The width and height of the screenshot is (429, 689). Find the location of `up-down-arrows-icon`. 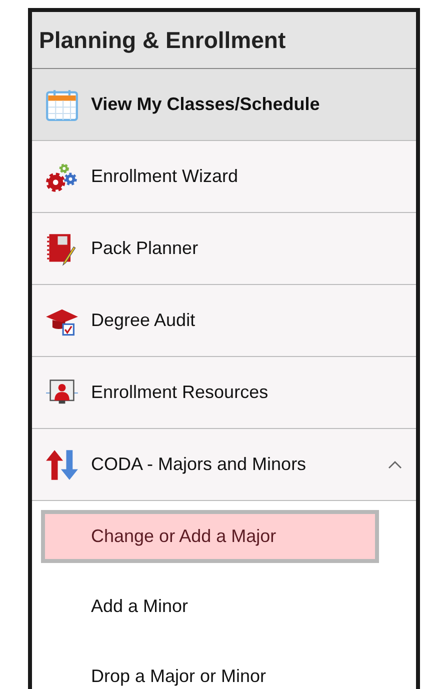

up-down-arrows-icon is located at coordinates (62, 465).